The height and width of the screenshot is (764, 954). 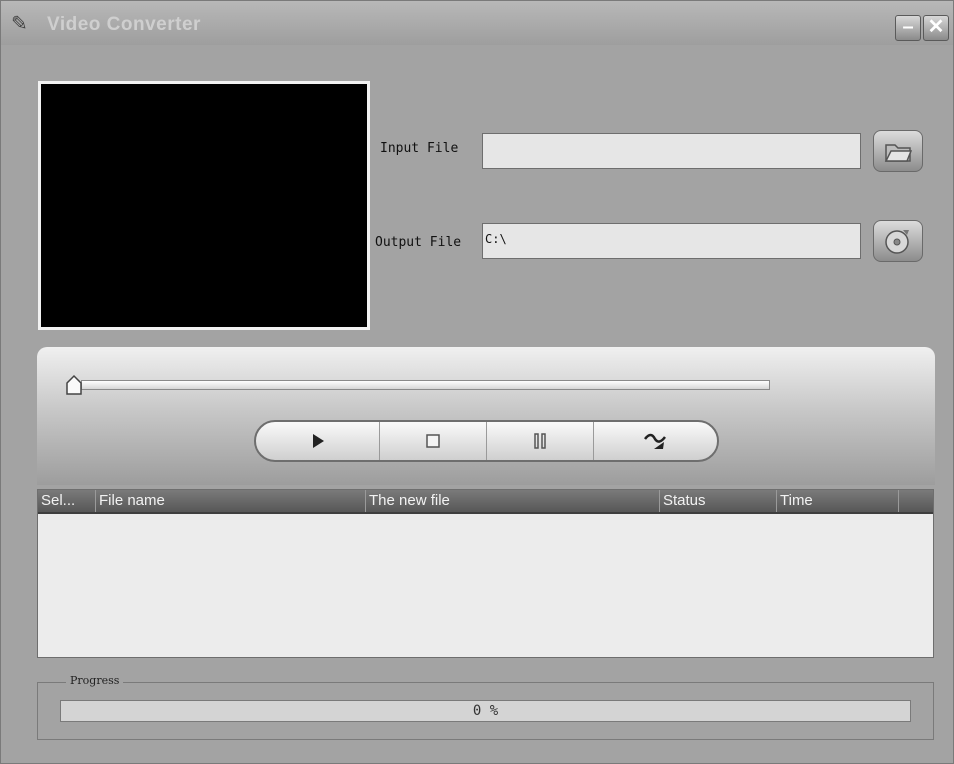 I want to click on convert-button, so click(x=655, y=441).